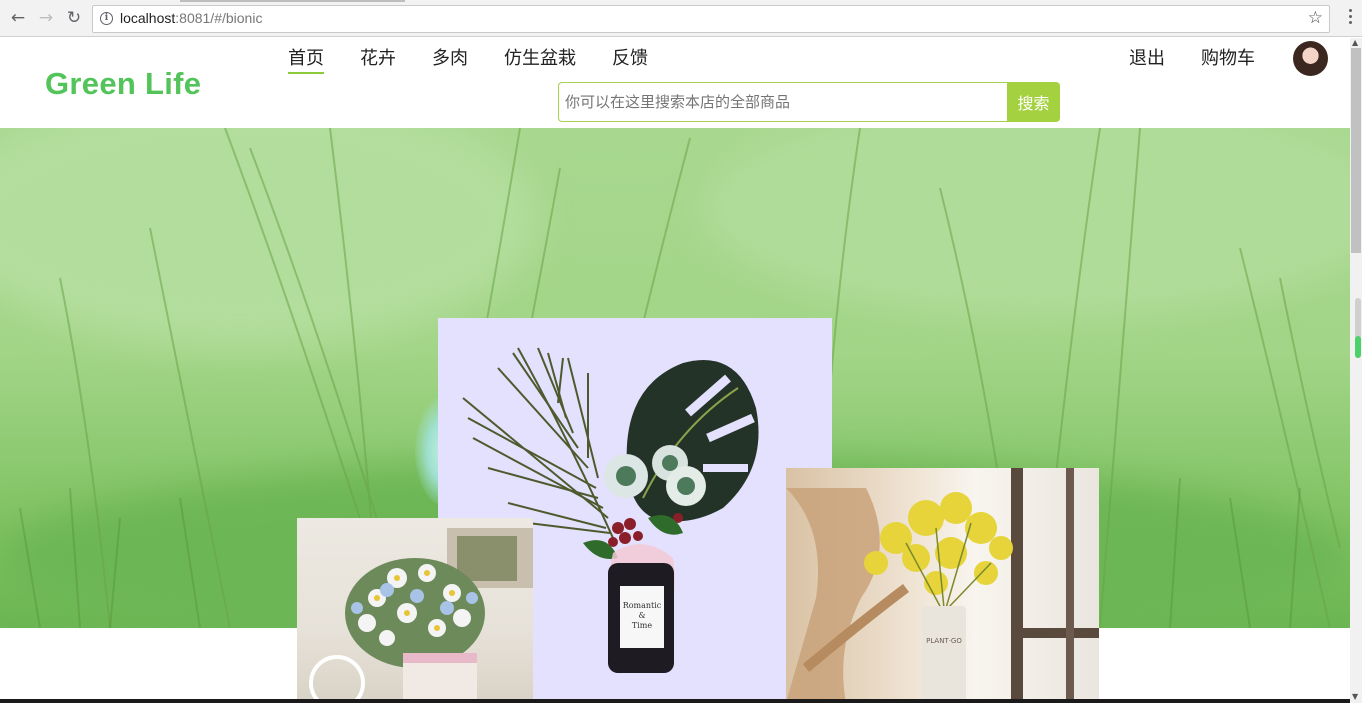 Image resolution: width=1362 pixels, height=703 pixels. I want to click on yellow-flowers-illustration: PLANT·GO, so click(942, 585).